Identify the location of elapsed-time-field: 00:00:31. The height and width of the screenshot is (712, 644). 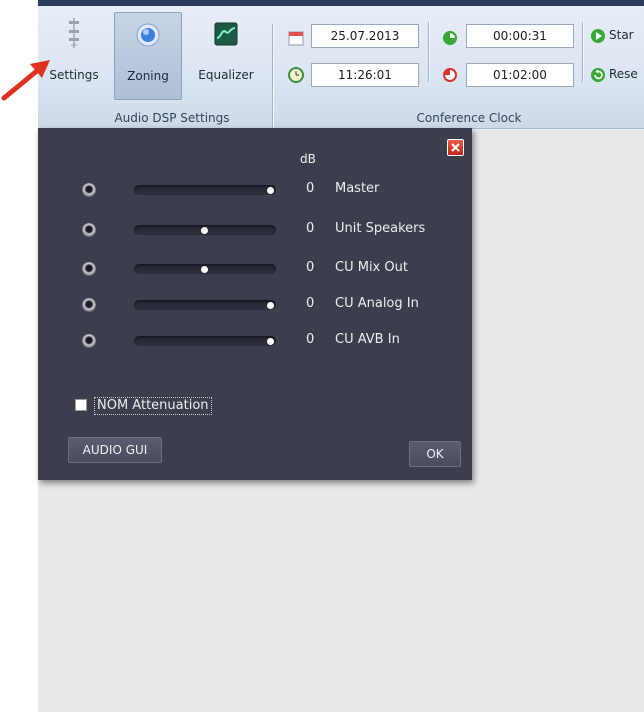
(520, 36).